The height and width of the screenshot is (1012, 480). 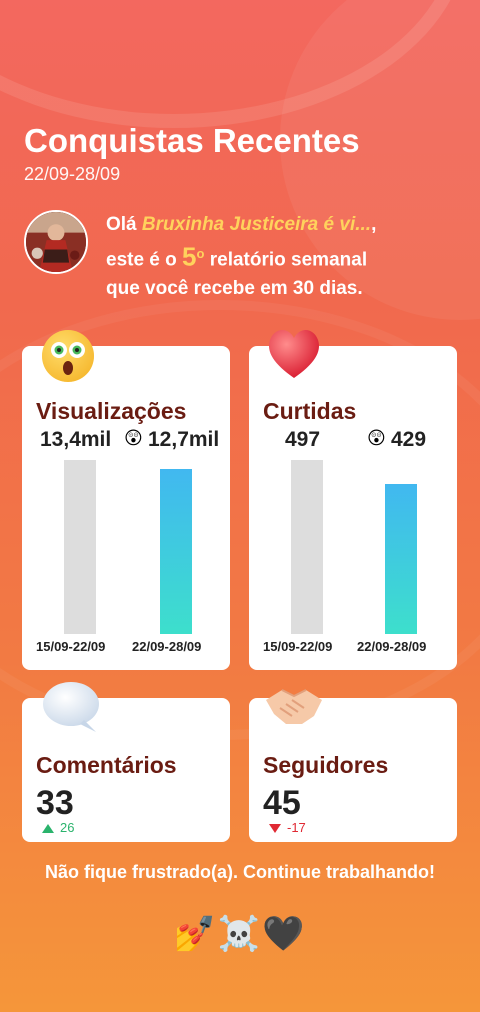 I want to click on surprised-face-icon, so click(x=68, y=358).